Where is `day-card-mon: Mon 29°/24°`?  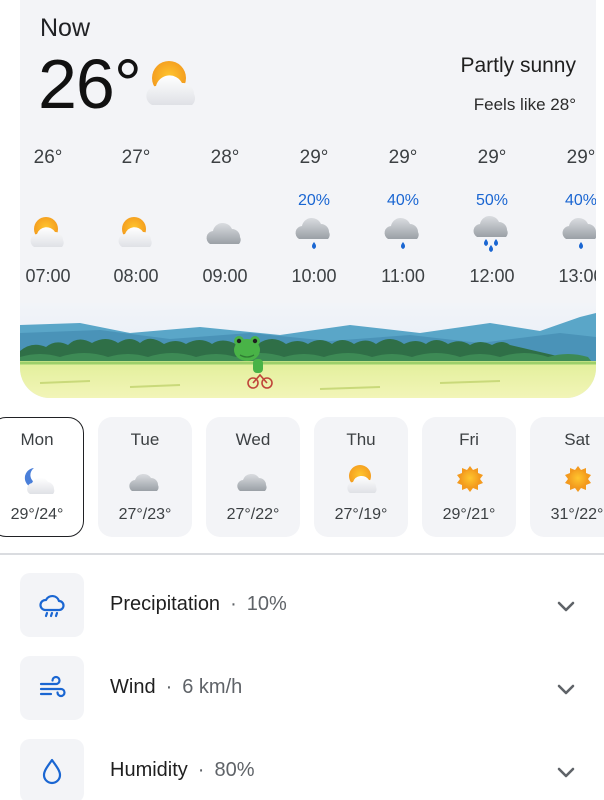 day-card-mon: Mon 29°/24° is located at coordinates (42, 477).